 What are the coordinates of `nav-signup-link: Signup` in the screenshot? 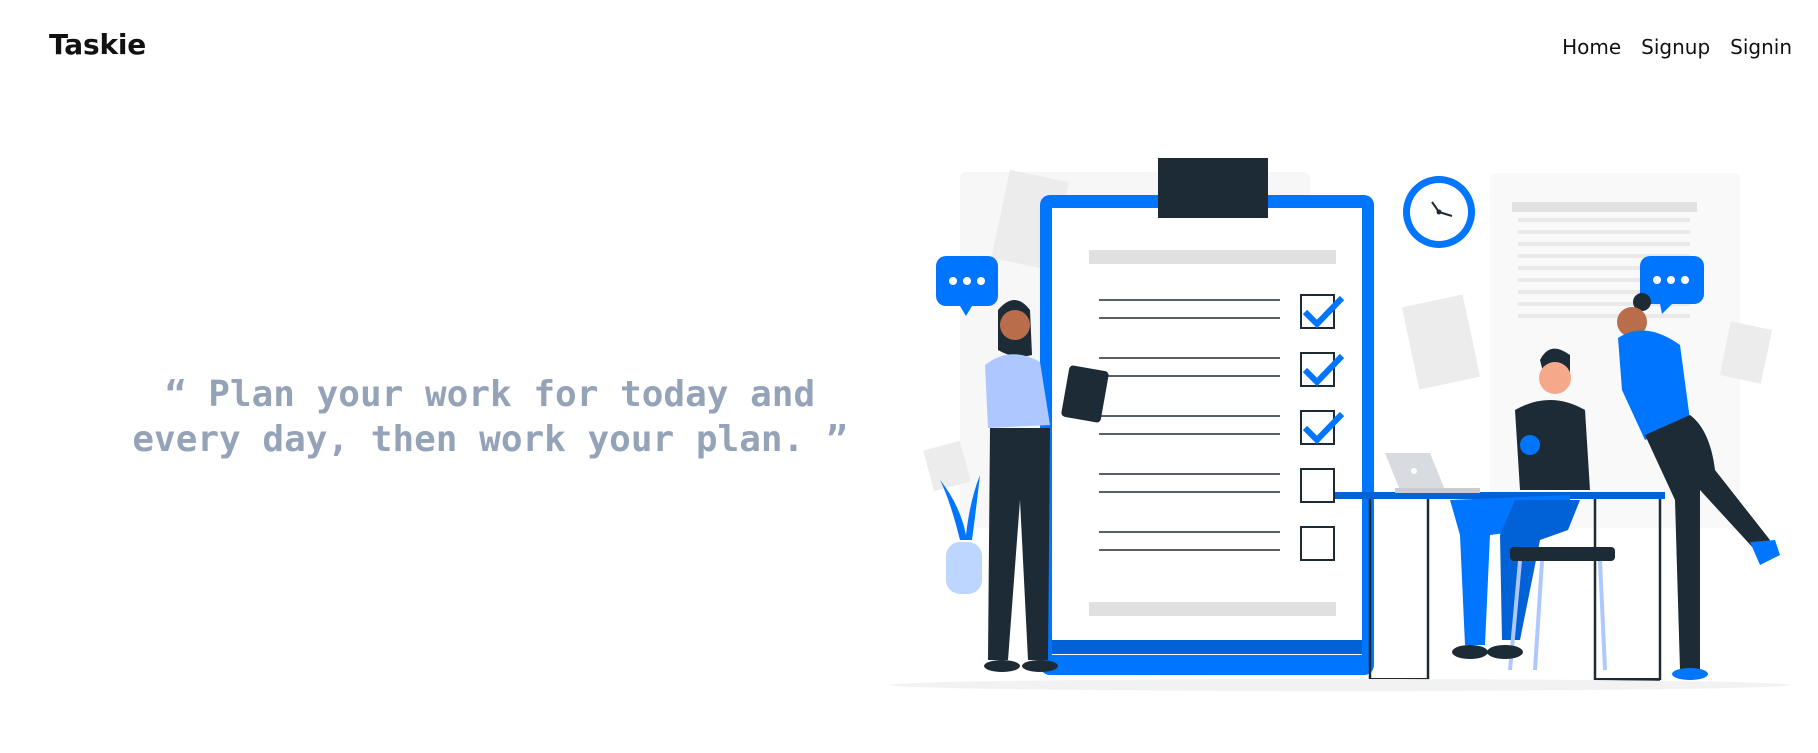 It's located at (1675, 47).